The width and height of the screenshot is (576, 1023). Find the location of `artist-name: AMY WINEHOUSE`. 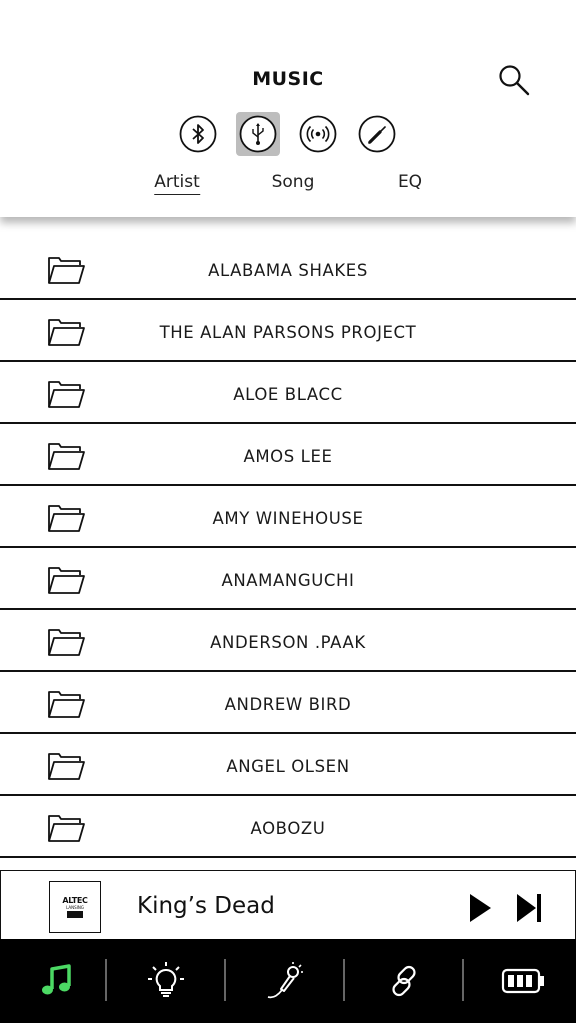

artist-name: AMY WINEHOUSE is located at coordinates (288, 518).